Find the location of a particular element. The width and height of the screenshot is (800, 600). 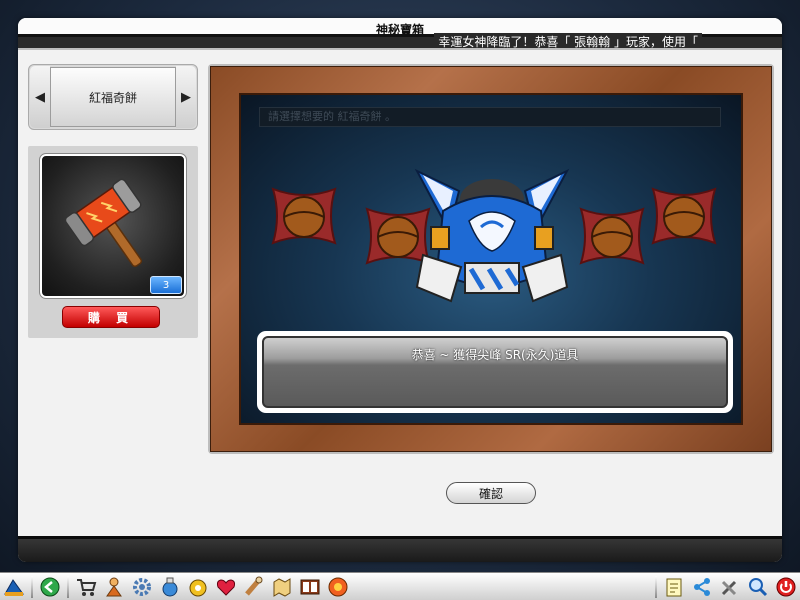

character-icon is located at coordinates (114, 587).